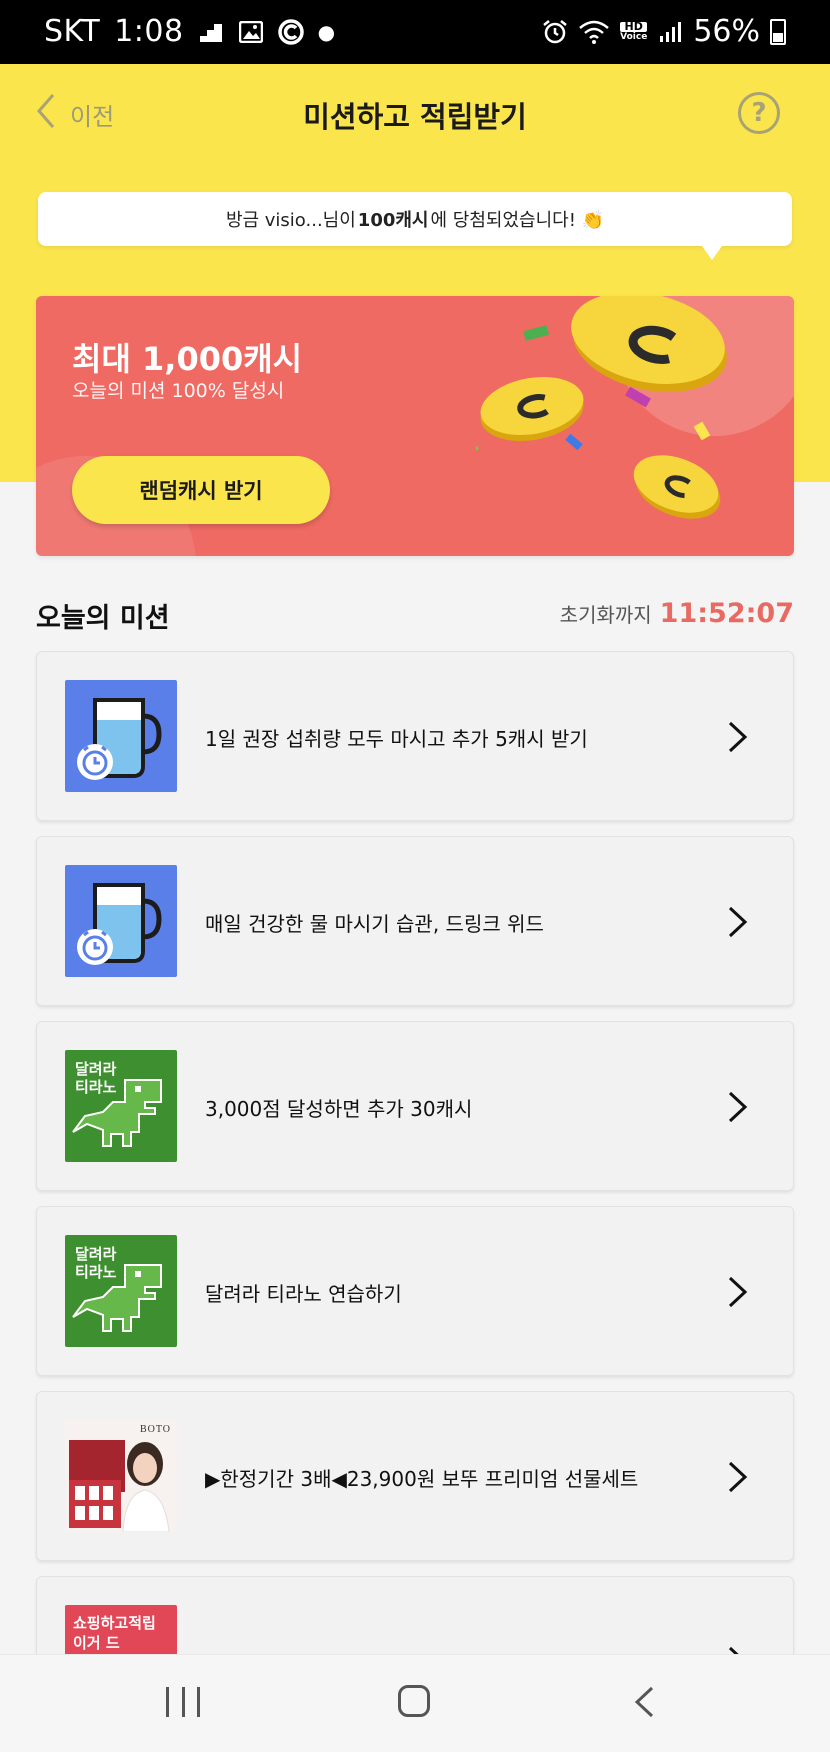  I want to click on hd-voice-icon: HD Voice, so click(634, 30).